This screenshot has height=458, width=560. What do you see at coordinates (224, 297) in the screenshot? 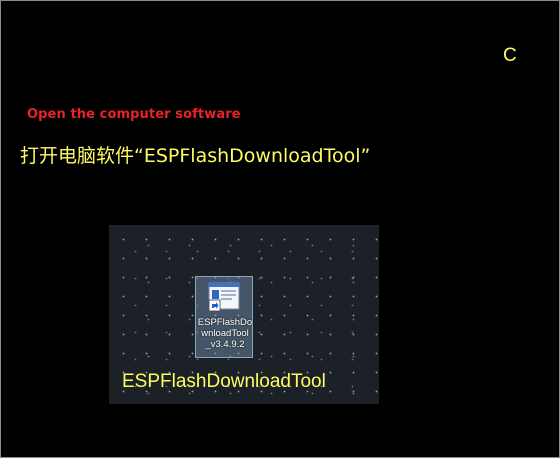
I see `program-shortcut-icon` at bounding box center [224, 297].